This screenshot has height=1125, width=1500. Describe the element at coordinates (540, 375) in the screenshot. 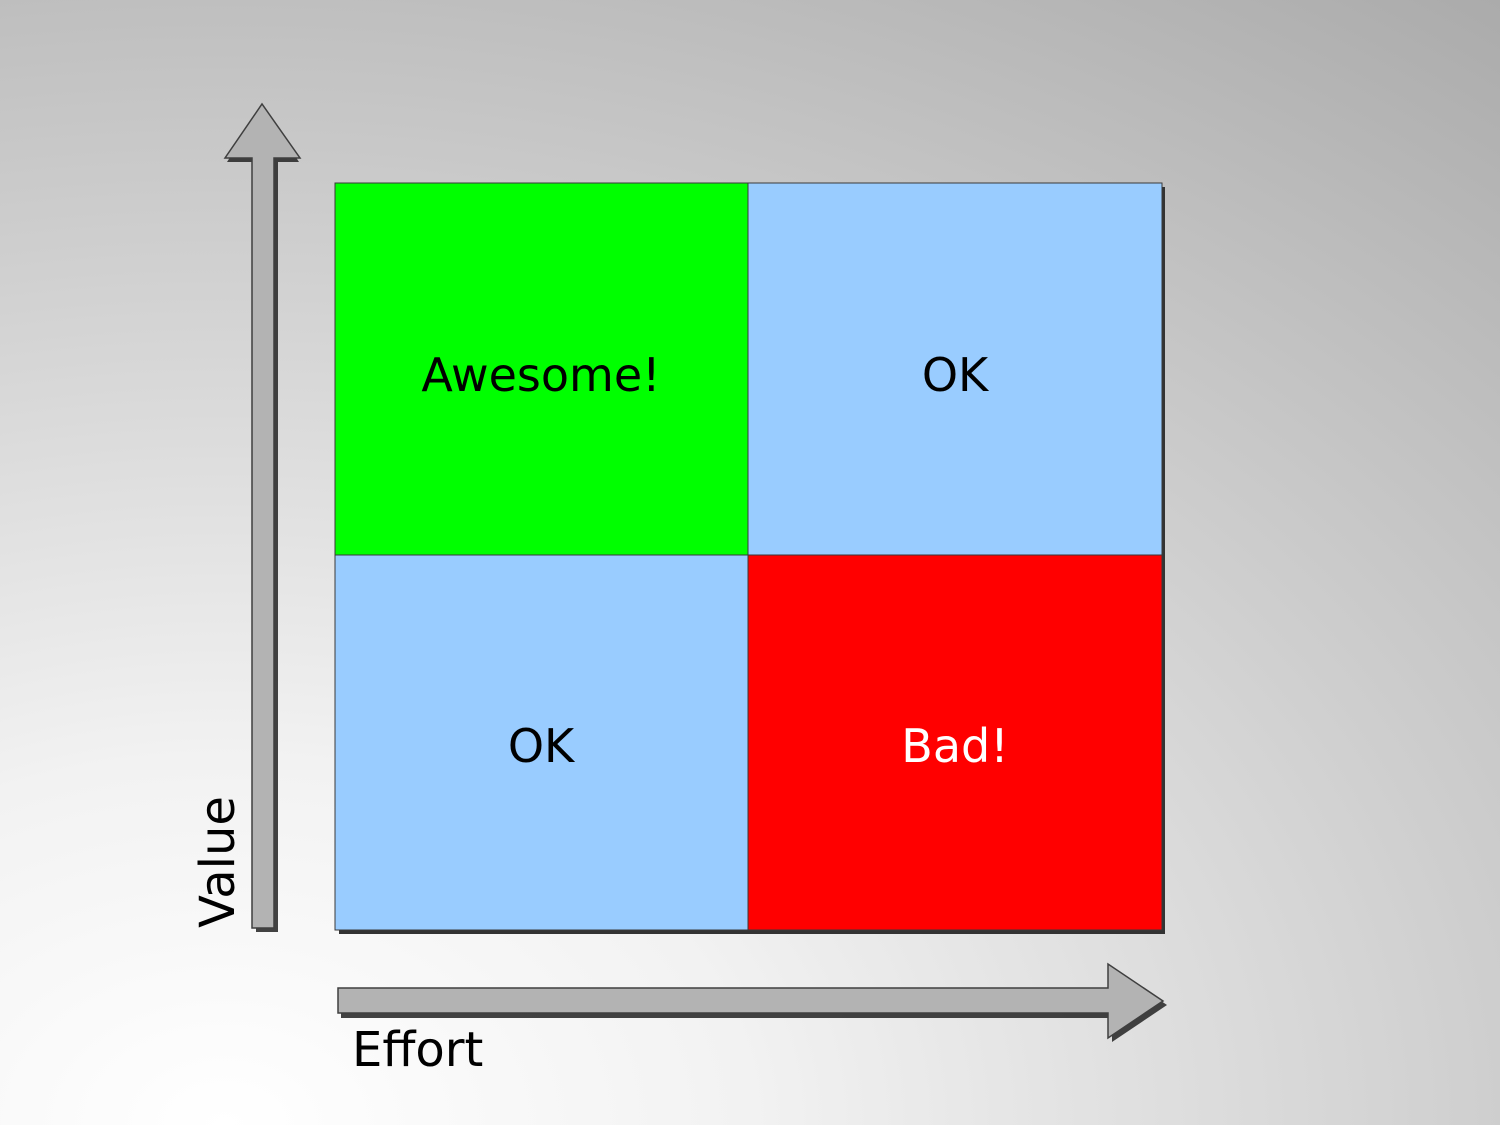

I see `quadrant-label: Awesome!` at that location.